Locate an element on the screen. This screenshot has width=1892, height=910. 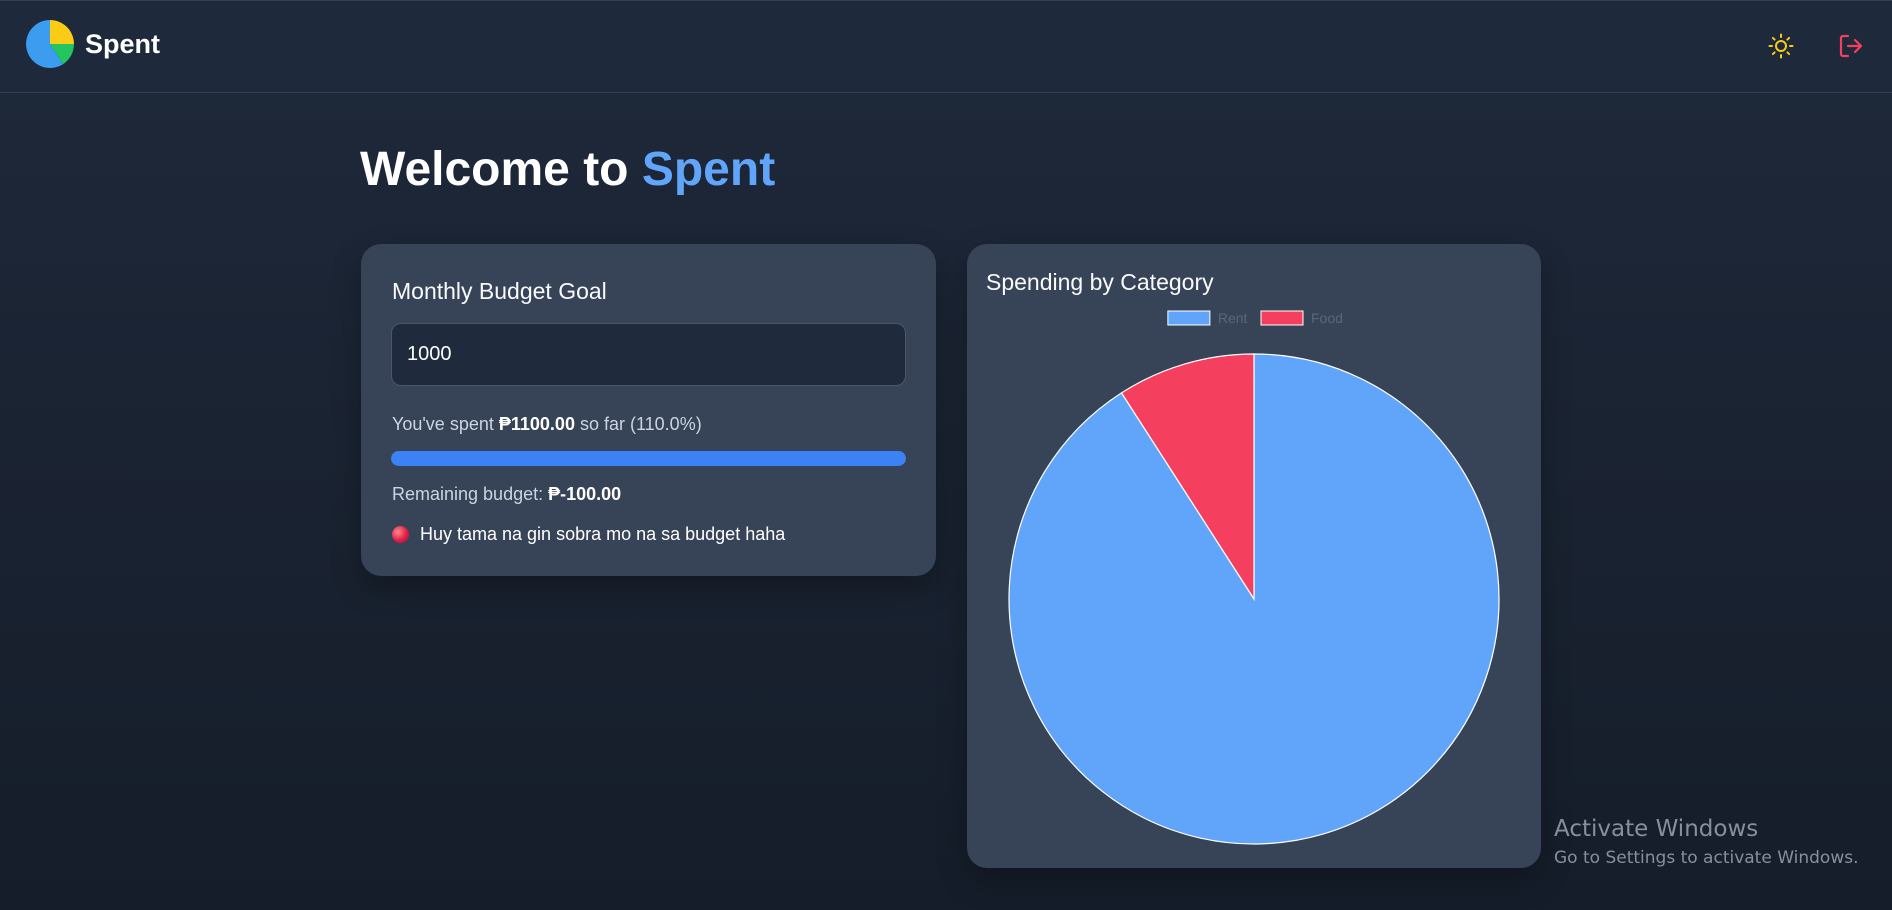
logout-button is located at coordinates (1851, 46).